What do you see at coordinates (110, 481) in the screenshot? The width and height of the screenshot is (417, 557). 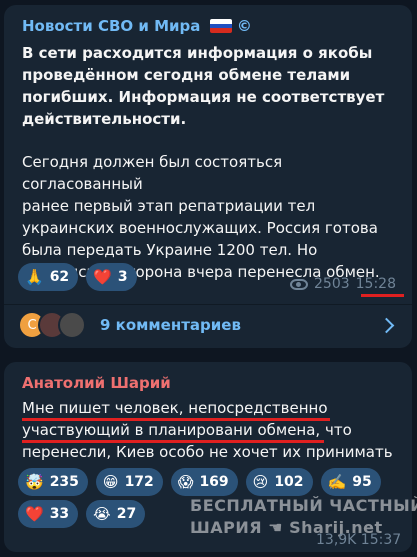 I see `grin-icon: 😁` at bounding box center [110, 481].